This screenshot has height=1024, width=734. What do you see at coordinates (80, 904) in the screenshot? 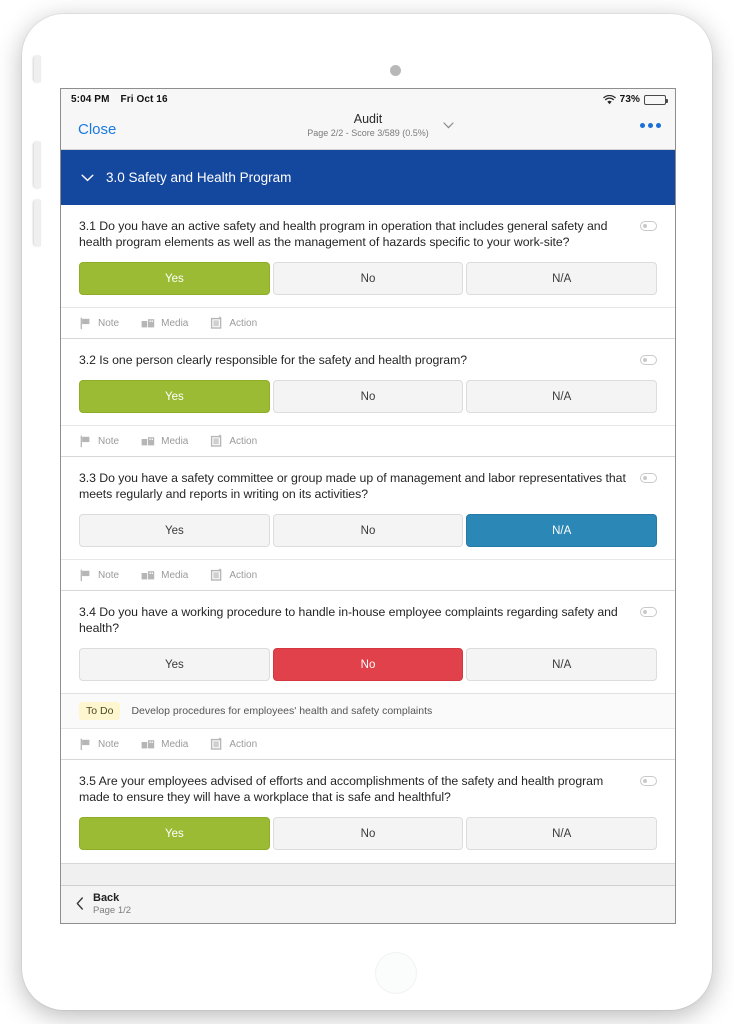
I see `chevron-left-icon` at bounding box center [80, 904].